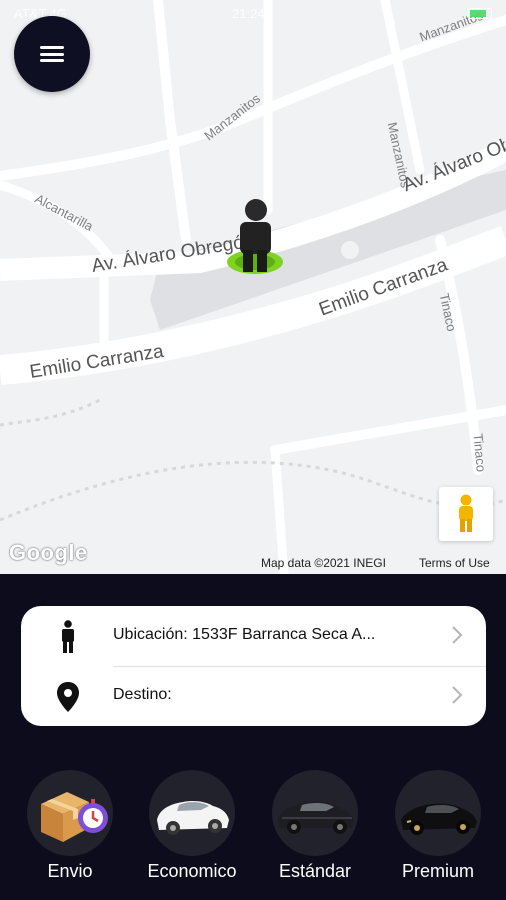  I want to click on service-label: Estándar, so click(315, 871).